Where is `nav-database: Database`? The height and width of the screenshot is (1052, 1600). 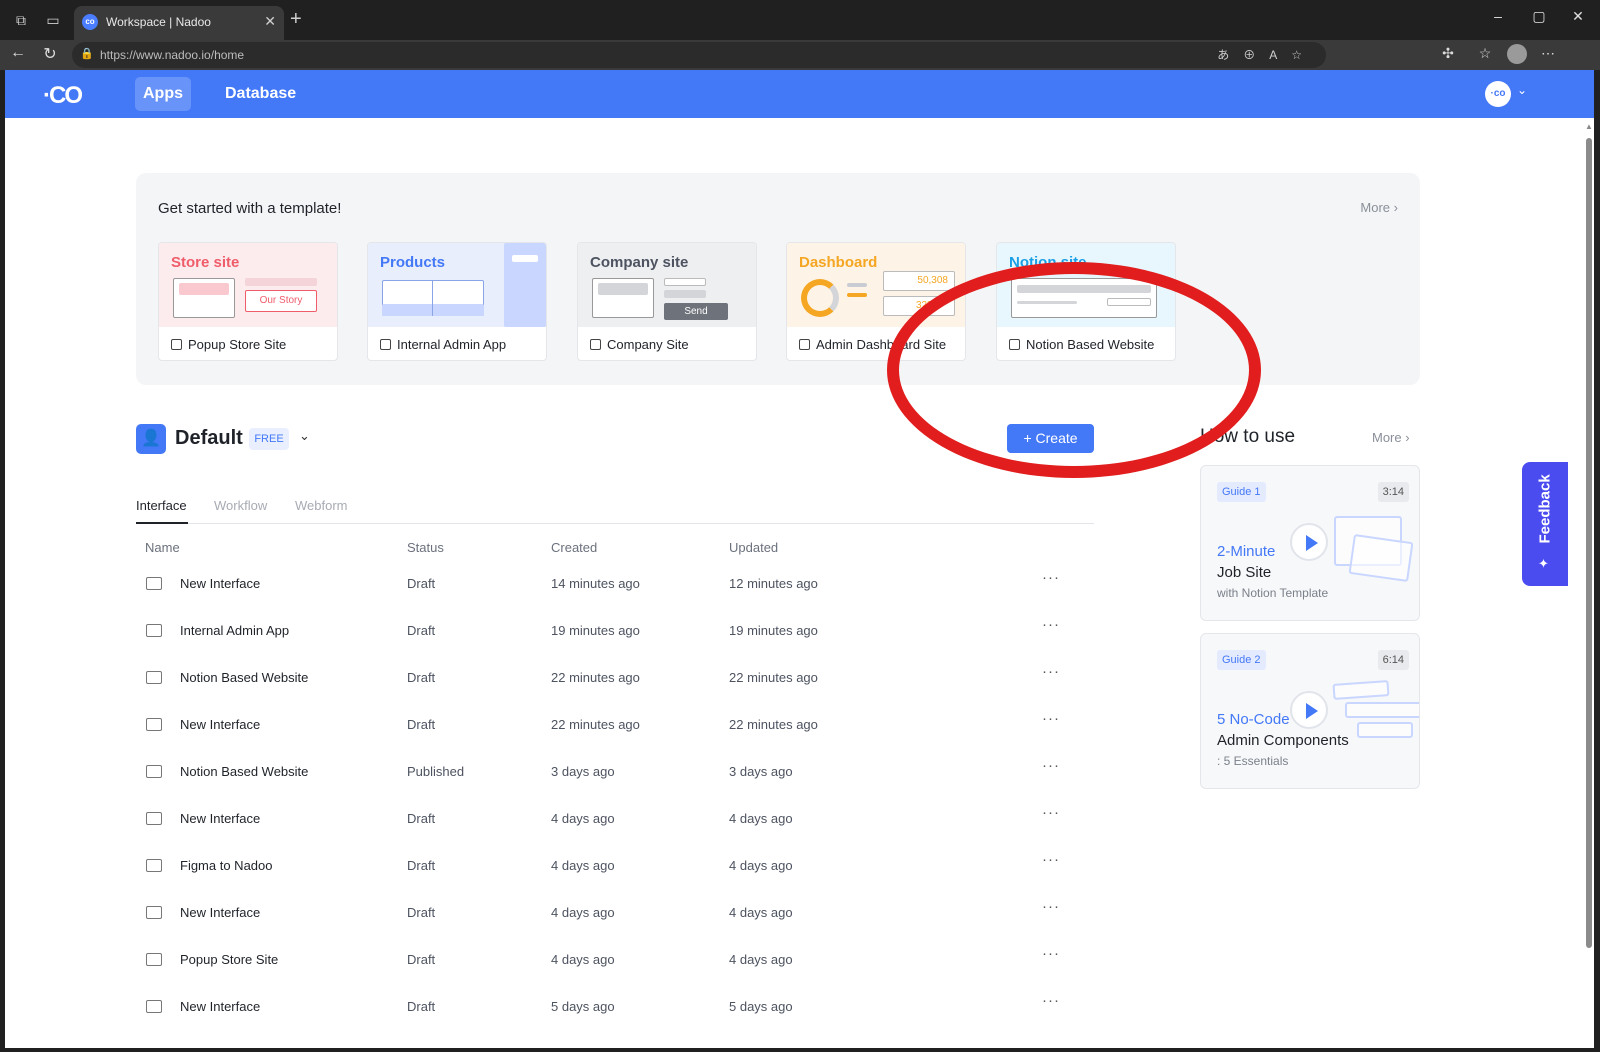
nav-database: Database is located at coordinates (260, 94).